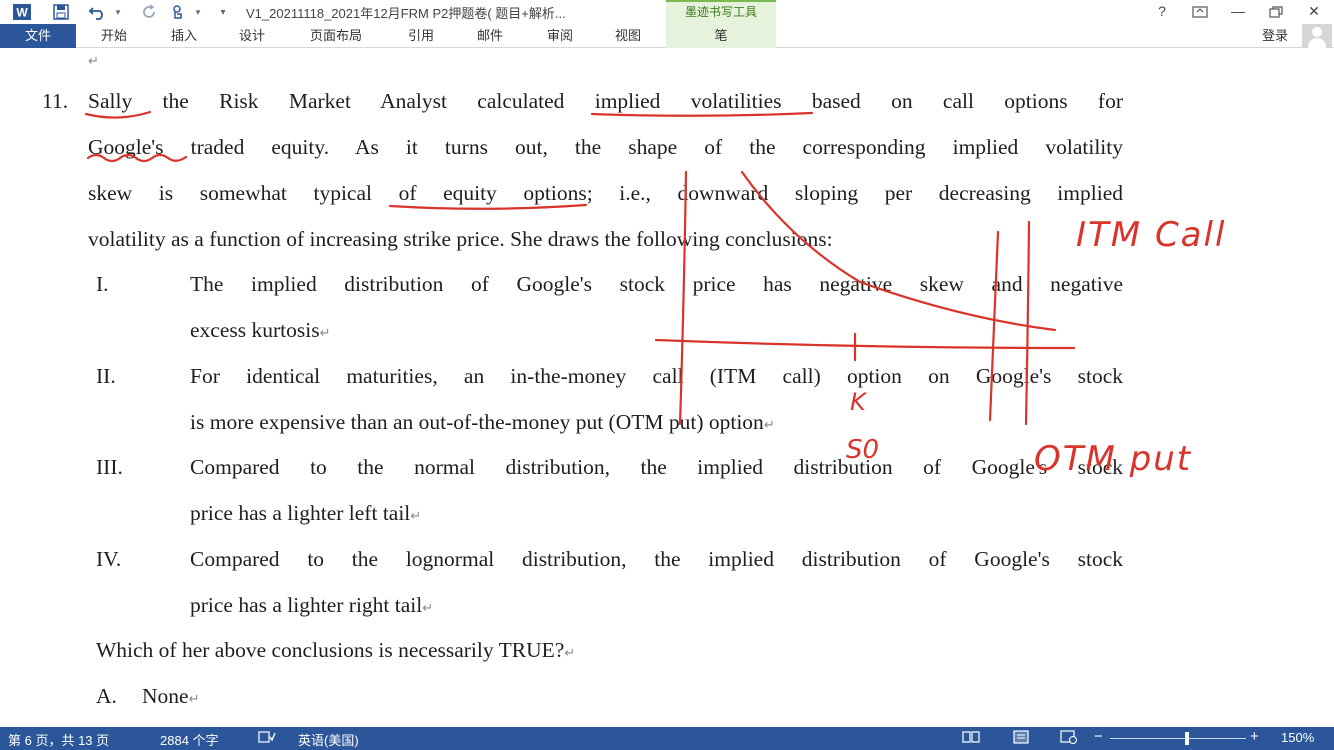  I want to click on itm-strike-line, so click(994, 326).